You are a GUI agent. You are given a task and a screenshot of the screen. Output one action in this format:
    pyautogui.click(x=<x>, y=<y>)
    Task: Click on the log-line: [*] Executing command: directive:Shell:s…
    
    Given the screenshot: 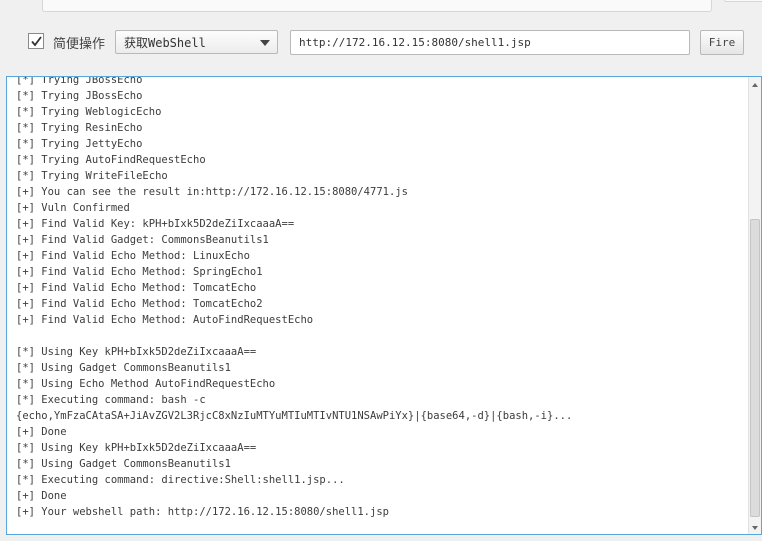 What is the action you would take?
    pyautogui.click(x=180, y=480)
    